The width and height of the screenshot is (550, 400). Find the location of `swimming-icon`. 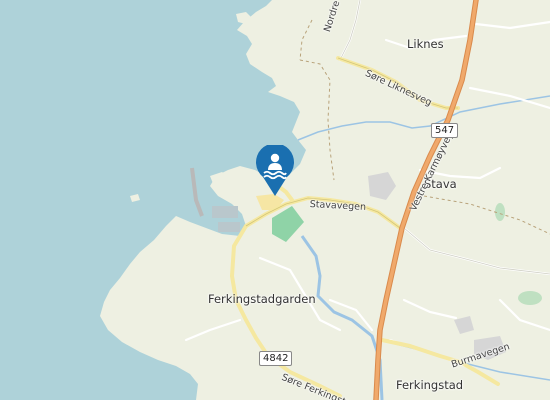

swimming-icon is located at coordinates (275, 169).